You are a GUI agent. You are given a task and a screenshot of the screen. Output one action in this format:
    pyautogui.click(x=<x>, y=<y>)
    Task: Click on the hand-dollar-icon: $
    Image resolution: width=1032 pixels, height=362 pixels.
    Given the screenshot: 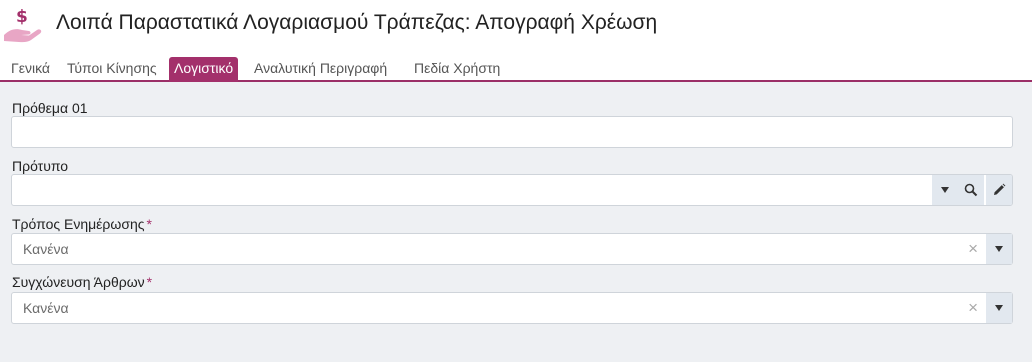 What is the action you would take?
    pyautogui.click(x=23, y=25)
    